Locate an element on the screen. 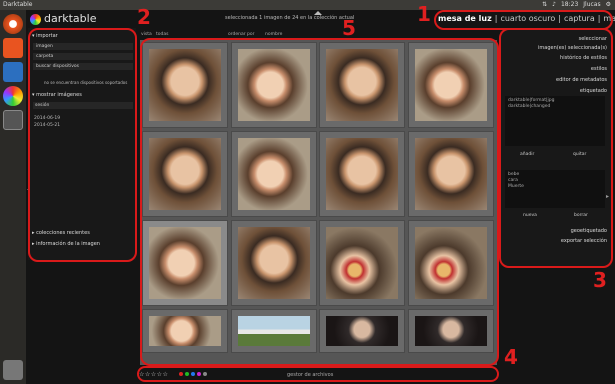 The image size is (615, 384). darktable-launcher-icon is located at coordinates (13, 96).